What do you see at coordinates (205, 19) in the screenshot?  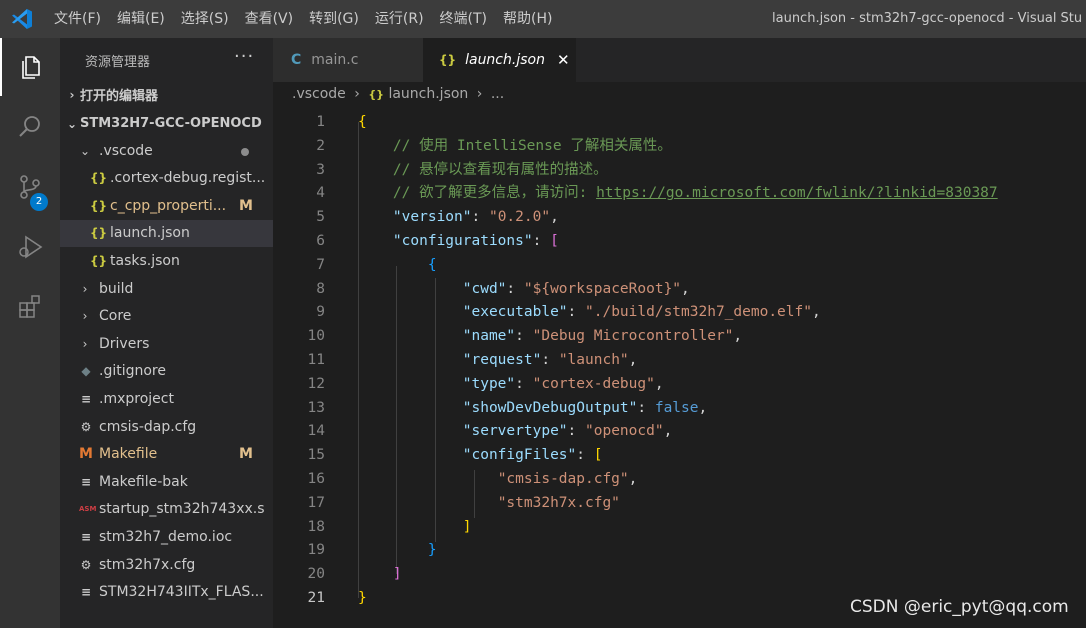 I see `menu-item: 选择(S)` at bounding box center [205, 19].